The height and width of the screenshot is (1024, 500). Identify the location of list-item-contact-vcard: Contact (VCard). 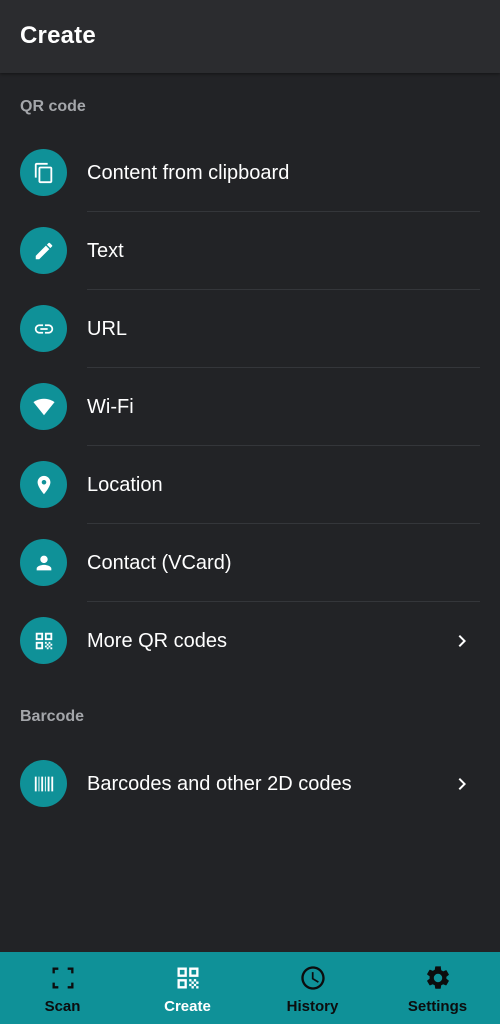
(250, 563).